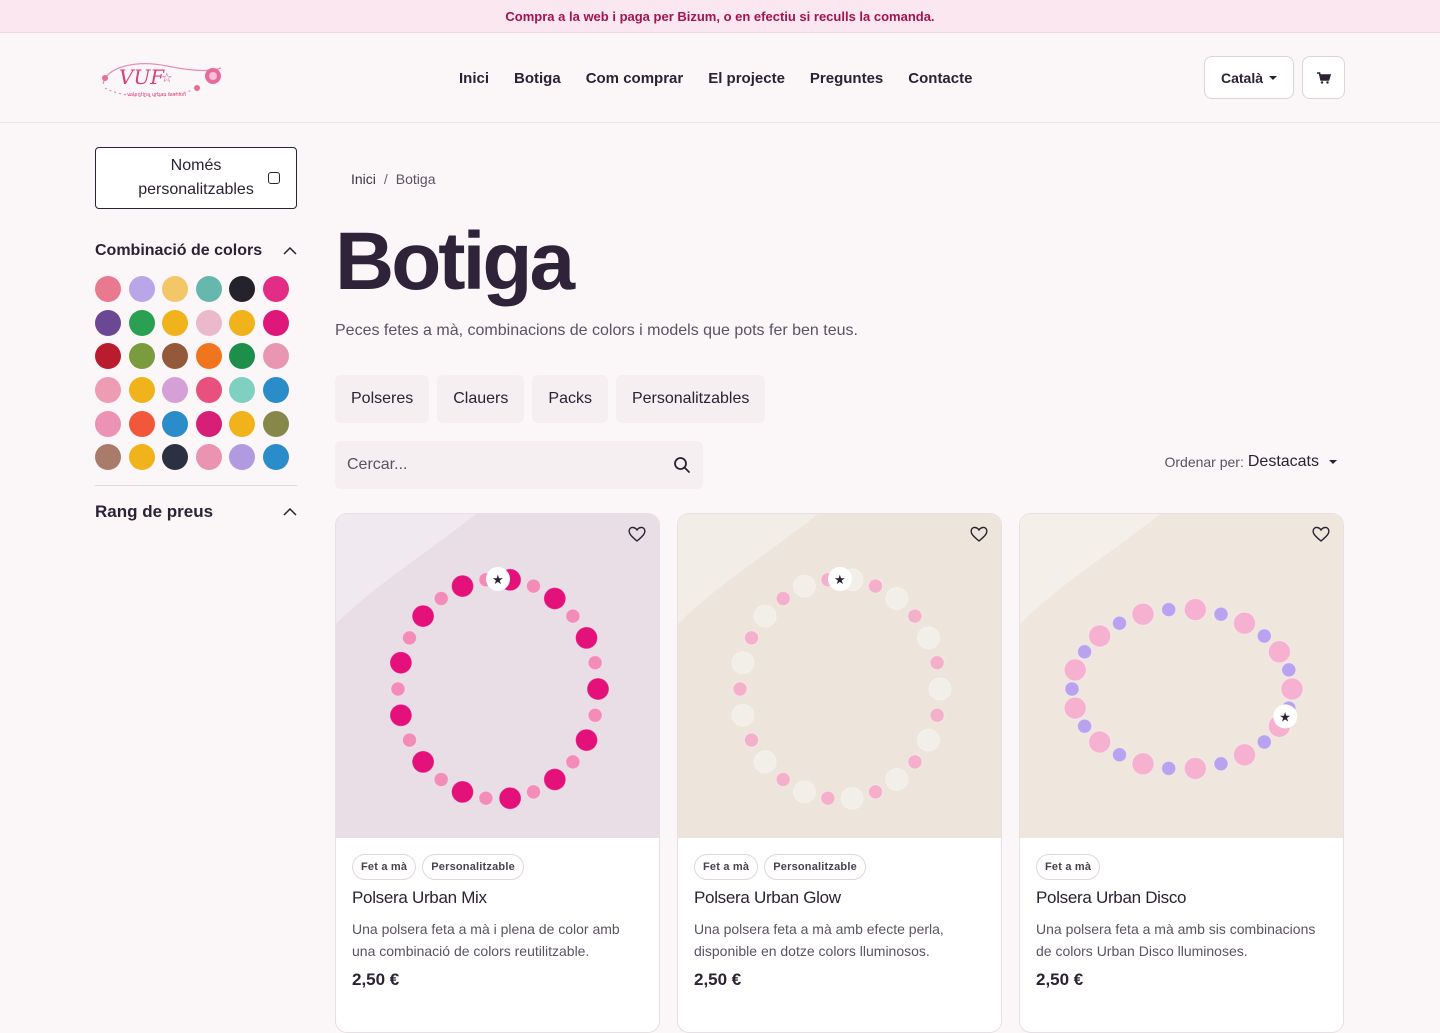 The height and width of the screenshot is (1033, 1440). I want to click on search-input, so click(510, 465).